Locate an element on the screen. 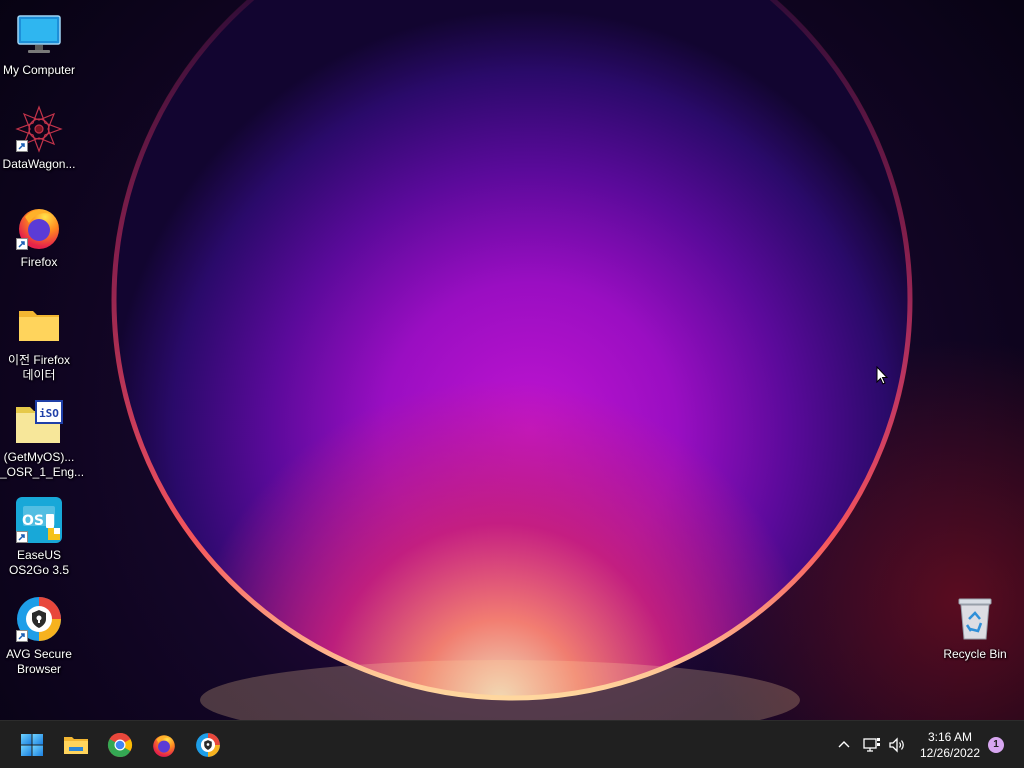 The height and width of the screenshot is (768, 1024). start-button is located at coordinates (32, 745).